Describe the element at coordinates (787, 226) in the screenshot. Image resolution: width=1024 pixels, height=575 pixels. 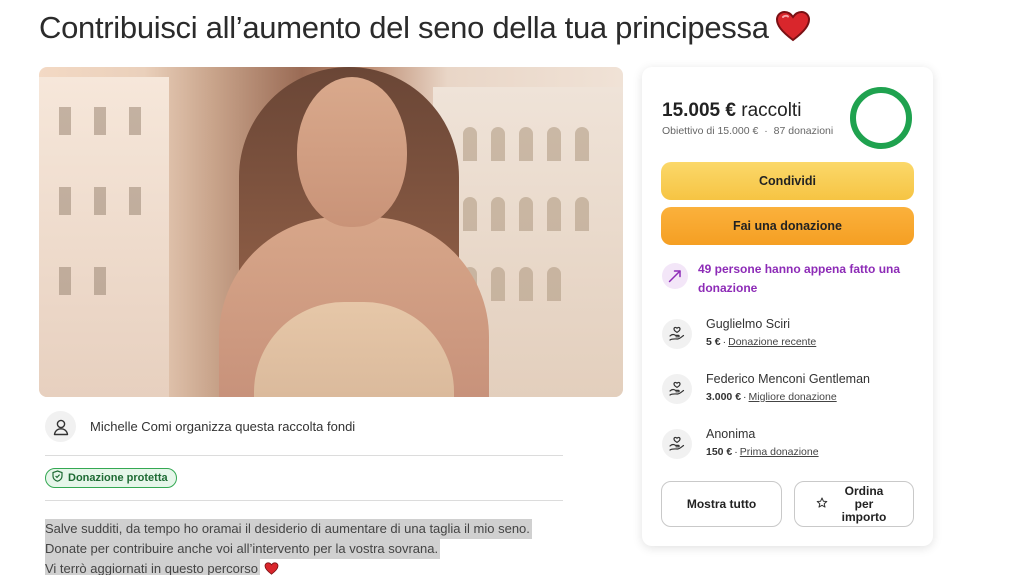
I see `donate-button: Fai una donazione` at that location.